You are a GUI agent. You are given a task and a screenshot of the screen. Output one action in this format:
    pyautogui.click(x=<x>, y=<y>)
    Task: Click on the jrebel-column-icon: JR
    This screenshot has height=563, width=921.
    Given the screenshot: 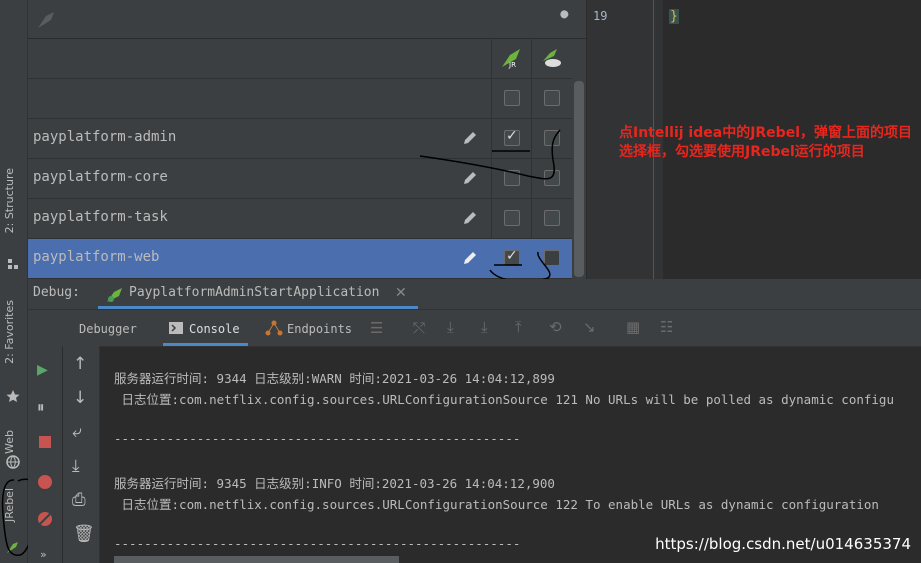 What is the action you would take?
    pyautogui.click(x=511, y=59)
    